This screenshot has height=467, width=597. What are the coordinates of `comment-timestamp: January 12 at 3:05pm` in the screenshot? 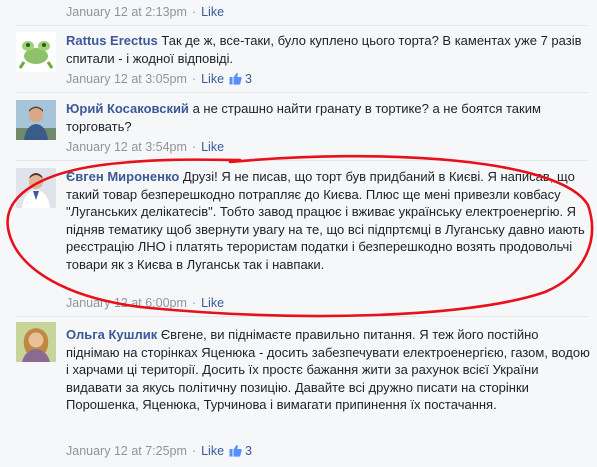 It's located at (126, 79).